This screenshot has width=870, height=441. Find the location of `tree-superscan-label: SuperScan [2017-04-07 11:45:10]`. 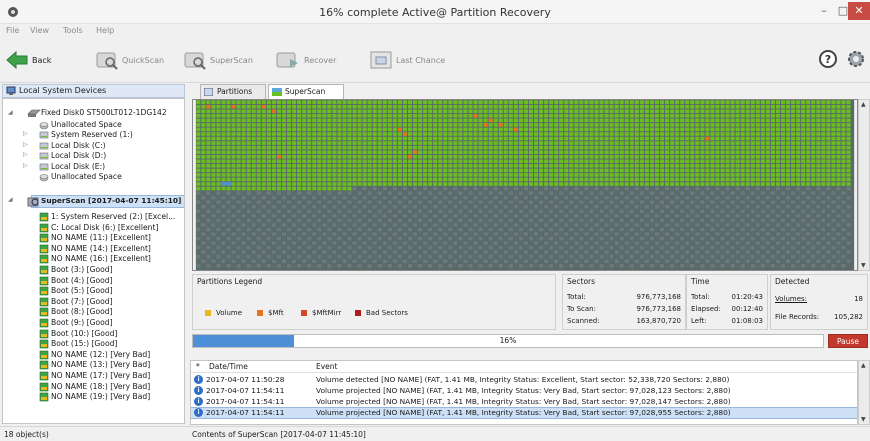

tree-superscan-label: SuperScan [2017-04-07 11:45:10] is located at coordinates (111, 200).